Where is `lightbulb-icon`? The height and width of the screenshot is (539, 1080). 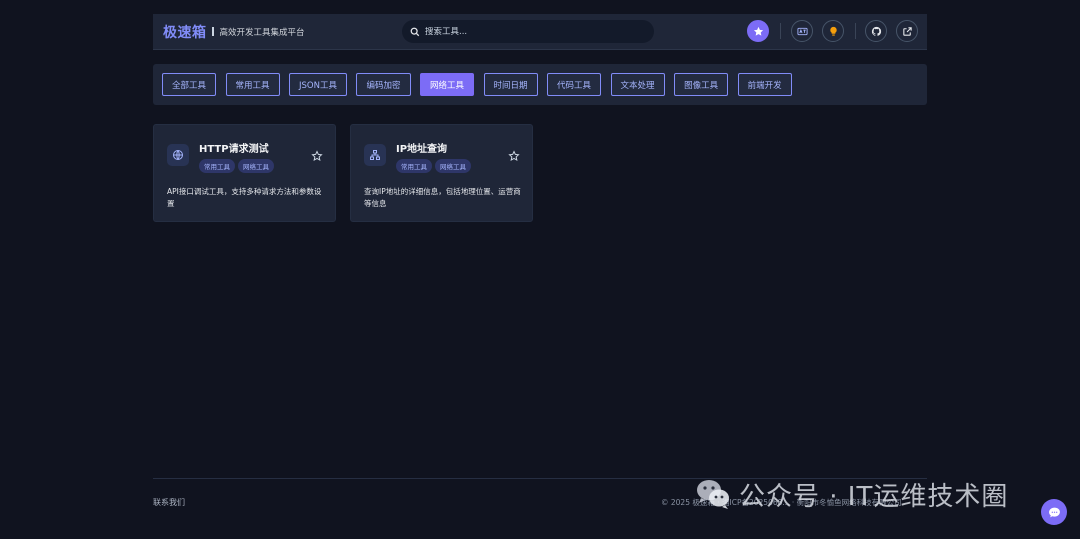 lightbulb-icon is located at coordinates (833, 31).